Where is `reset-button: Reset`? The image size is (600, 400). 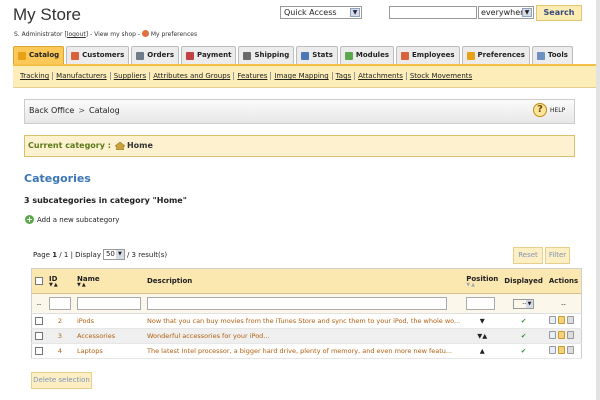 reset-button: Reset is located at coordinates (528, 255).